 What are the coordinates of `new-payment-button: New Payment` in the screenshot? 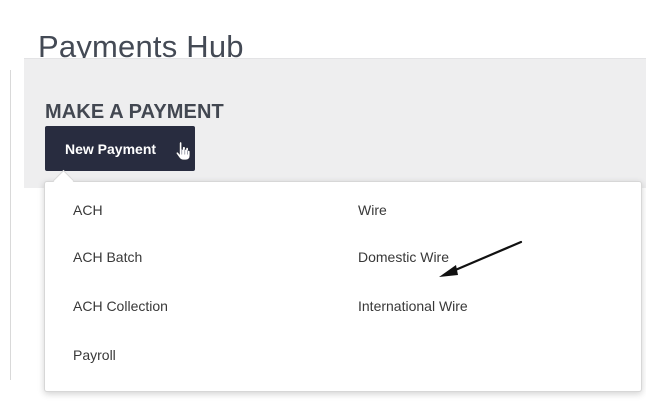 It's located at (120, 148).